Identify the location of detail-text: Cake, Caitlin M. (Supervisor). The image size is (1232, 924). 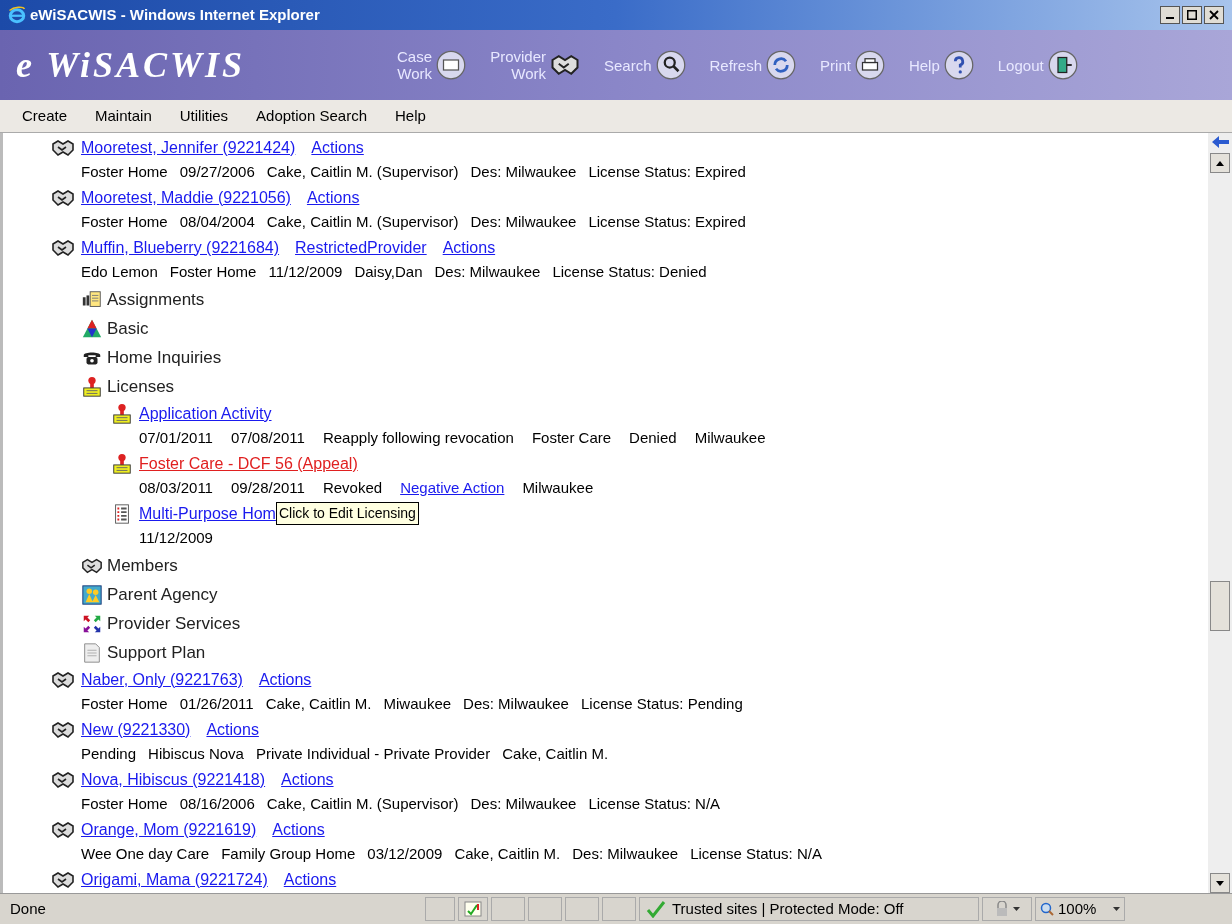
(362, 222).